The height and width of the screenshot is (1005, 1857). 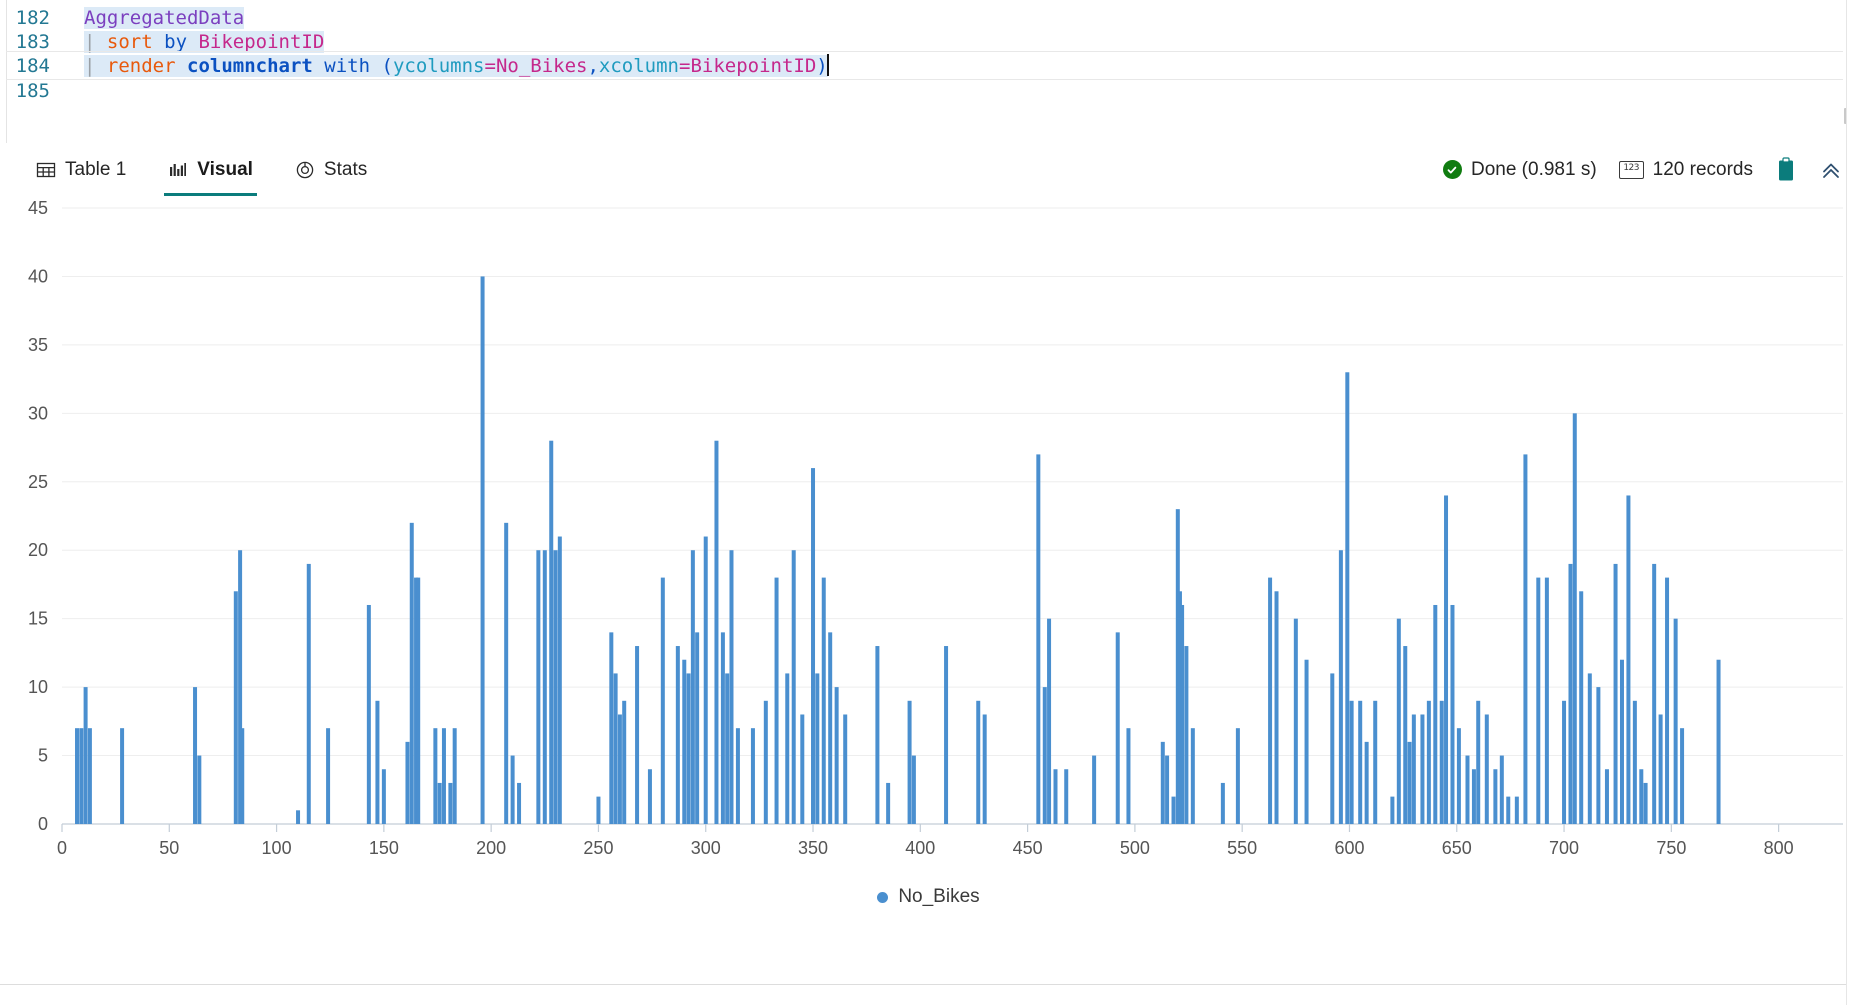 I want to click on code-line-185: 185, so click(x=928, y=90).